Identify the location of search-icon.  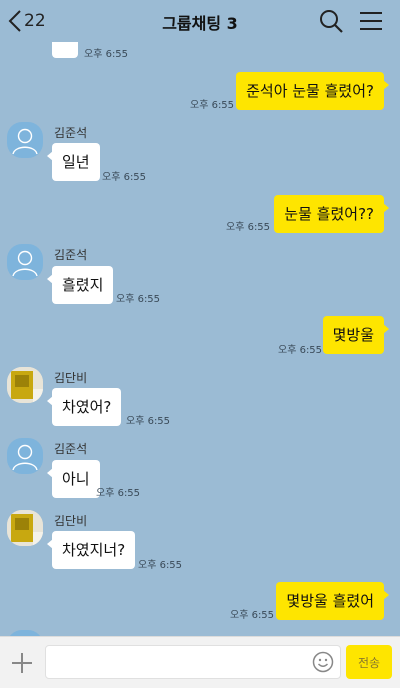
(331, 21).